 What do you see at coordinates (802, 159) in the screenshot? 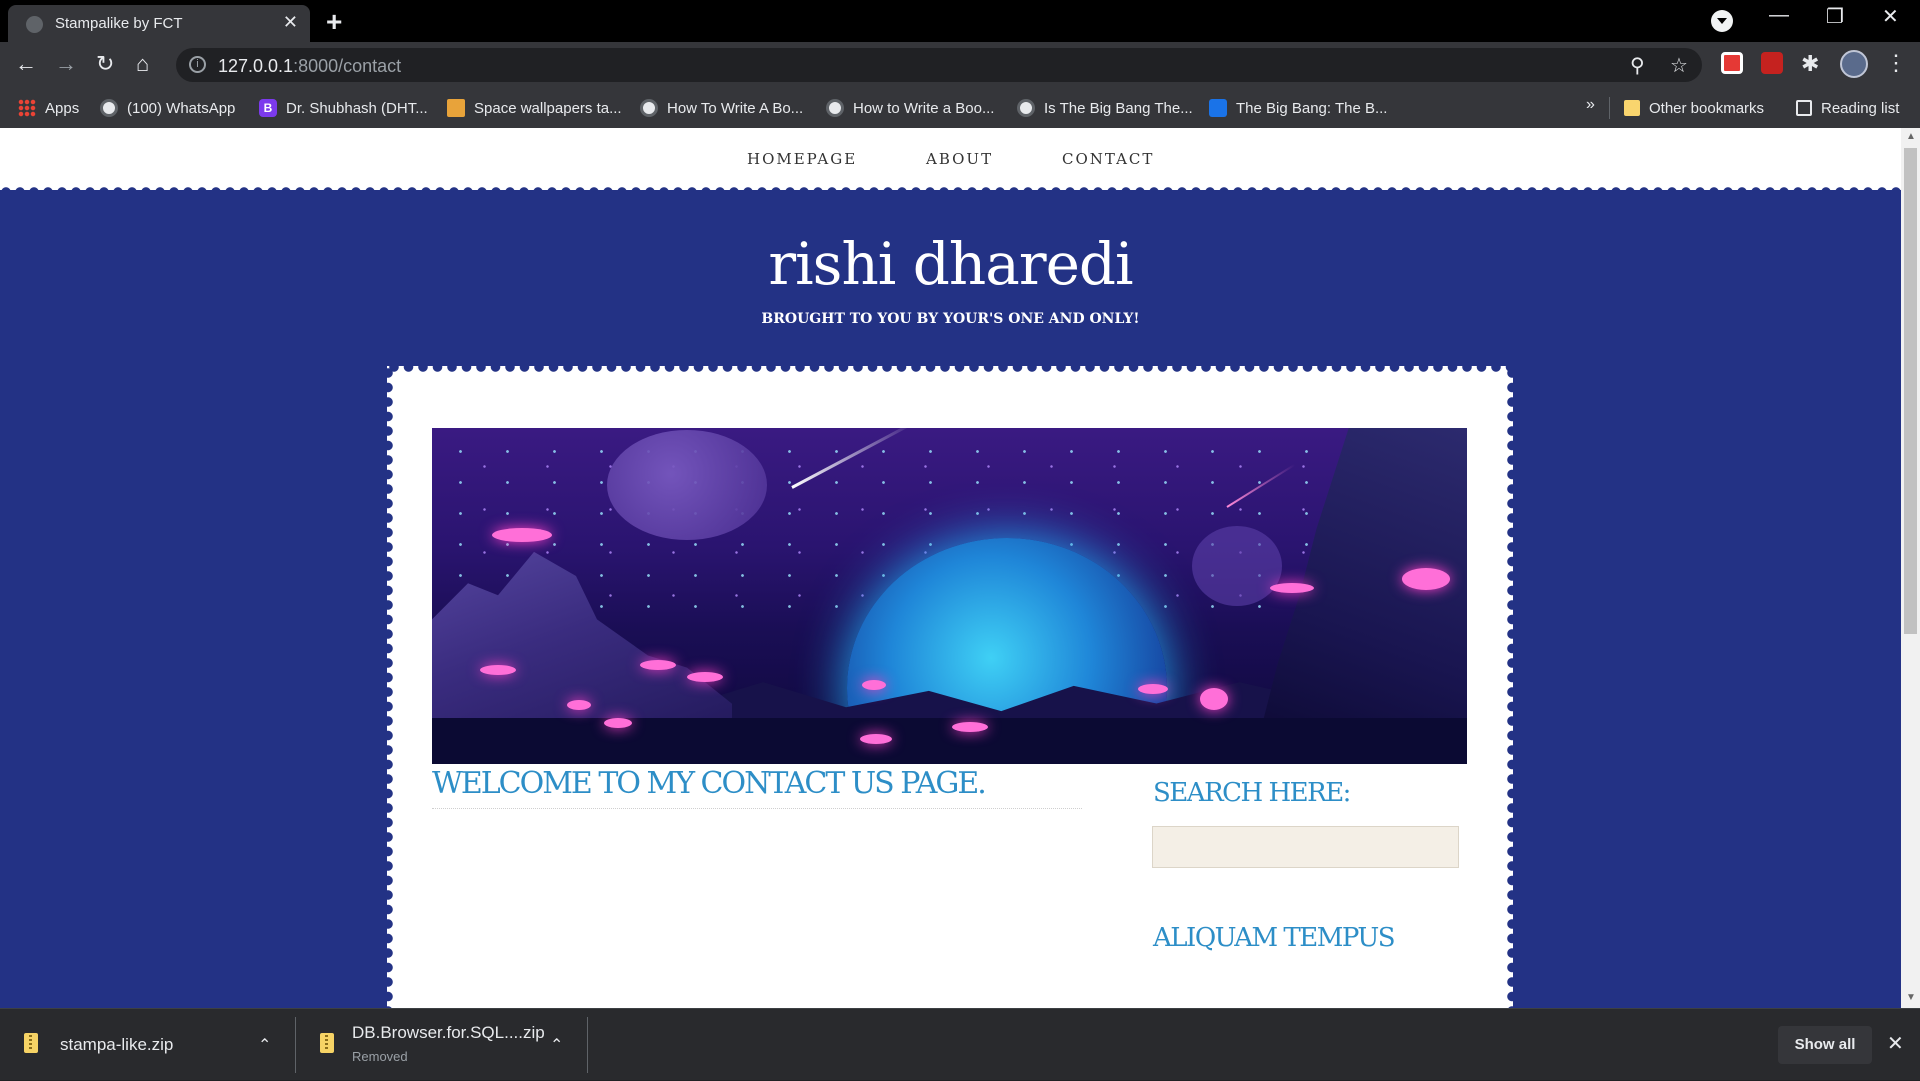
I see `nav-homepage: HOMEPAGE` at bounding box center [802, 159].